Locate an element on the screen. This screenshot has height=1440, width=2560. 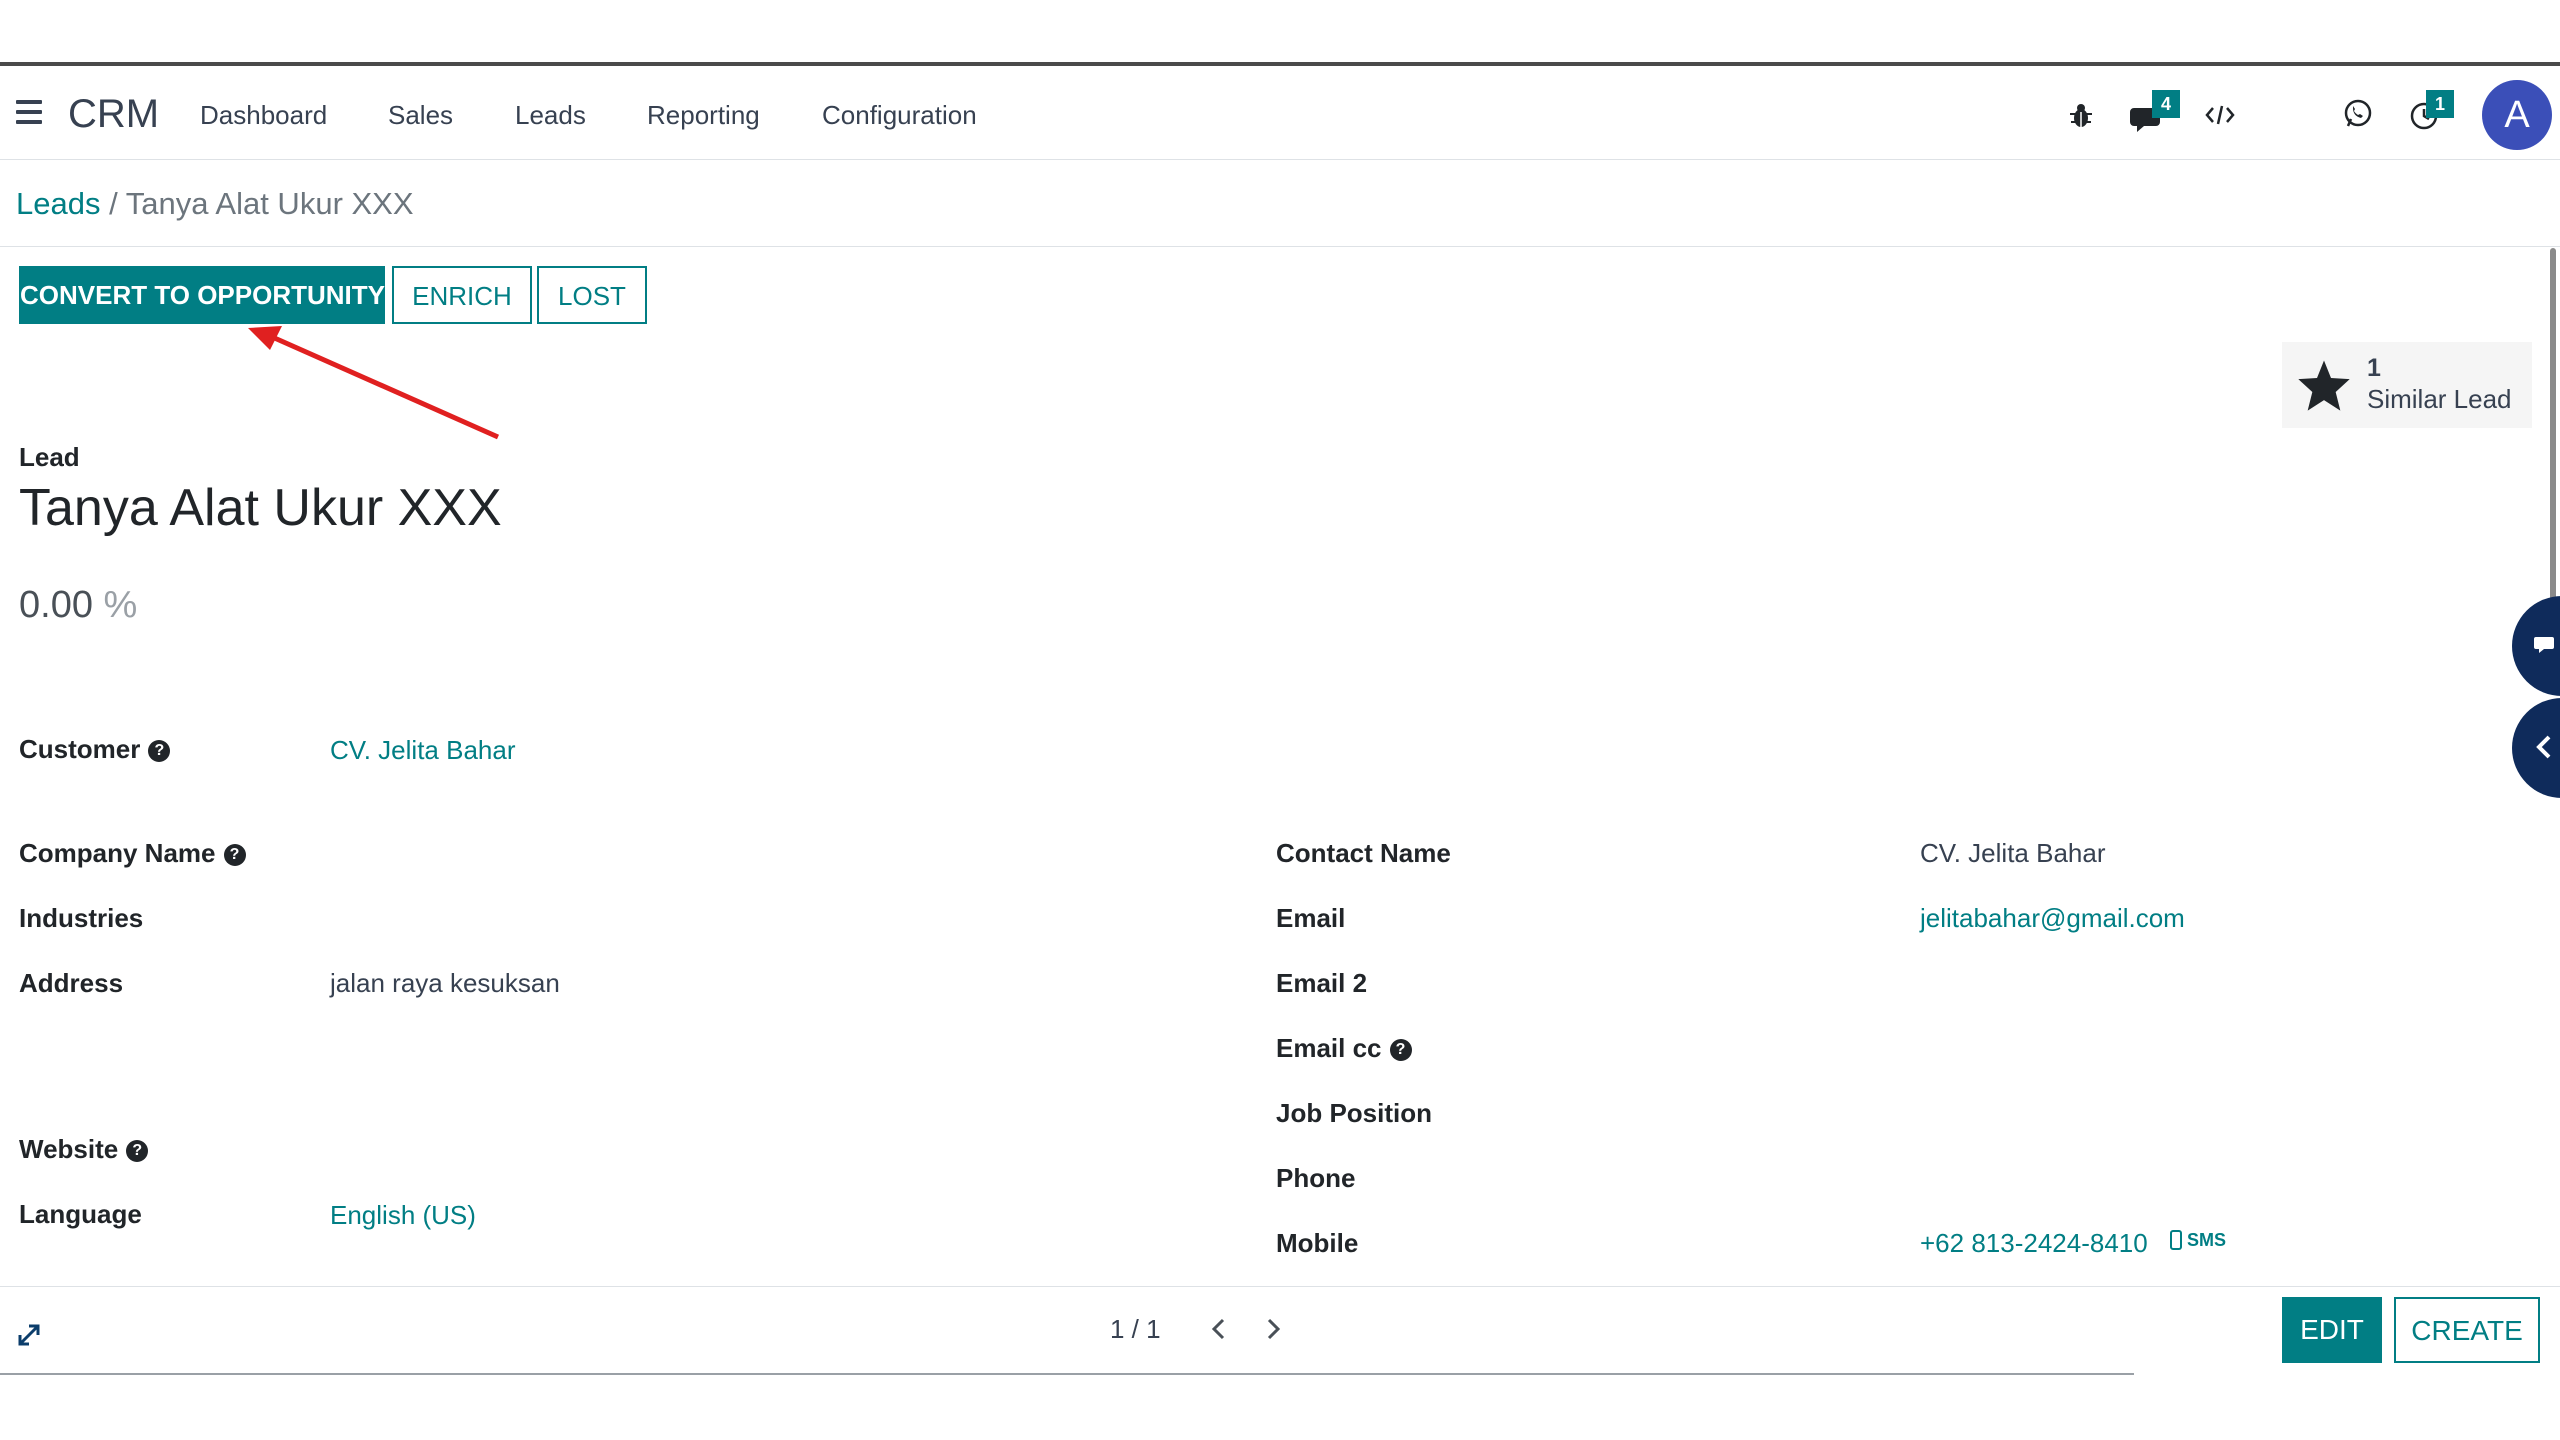
address-value: jalan raya kesuksan is located at coordinates (445, 983).